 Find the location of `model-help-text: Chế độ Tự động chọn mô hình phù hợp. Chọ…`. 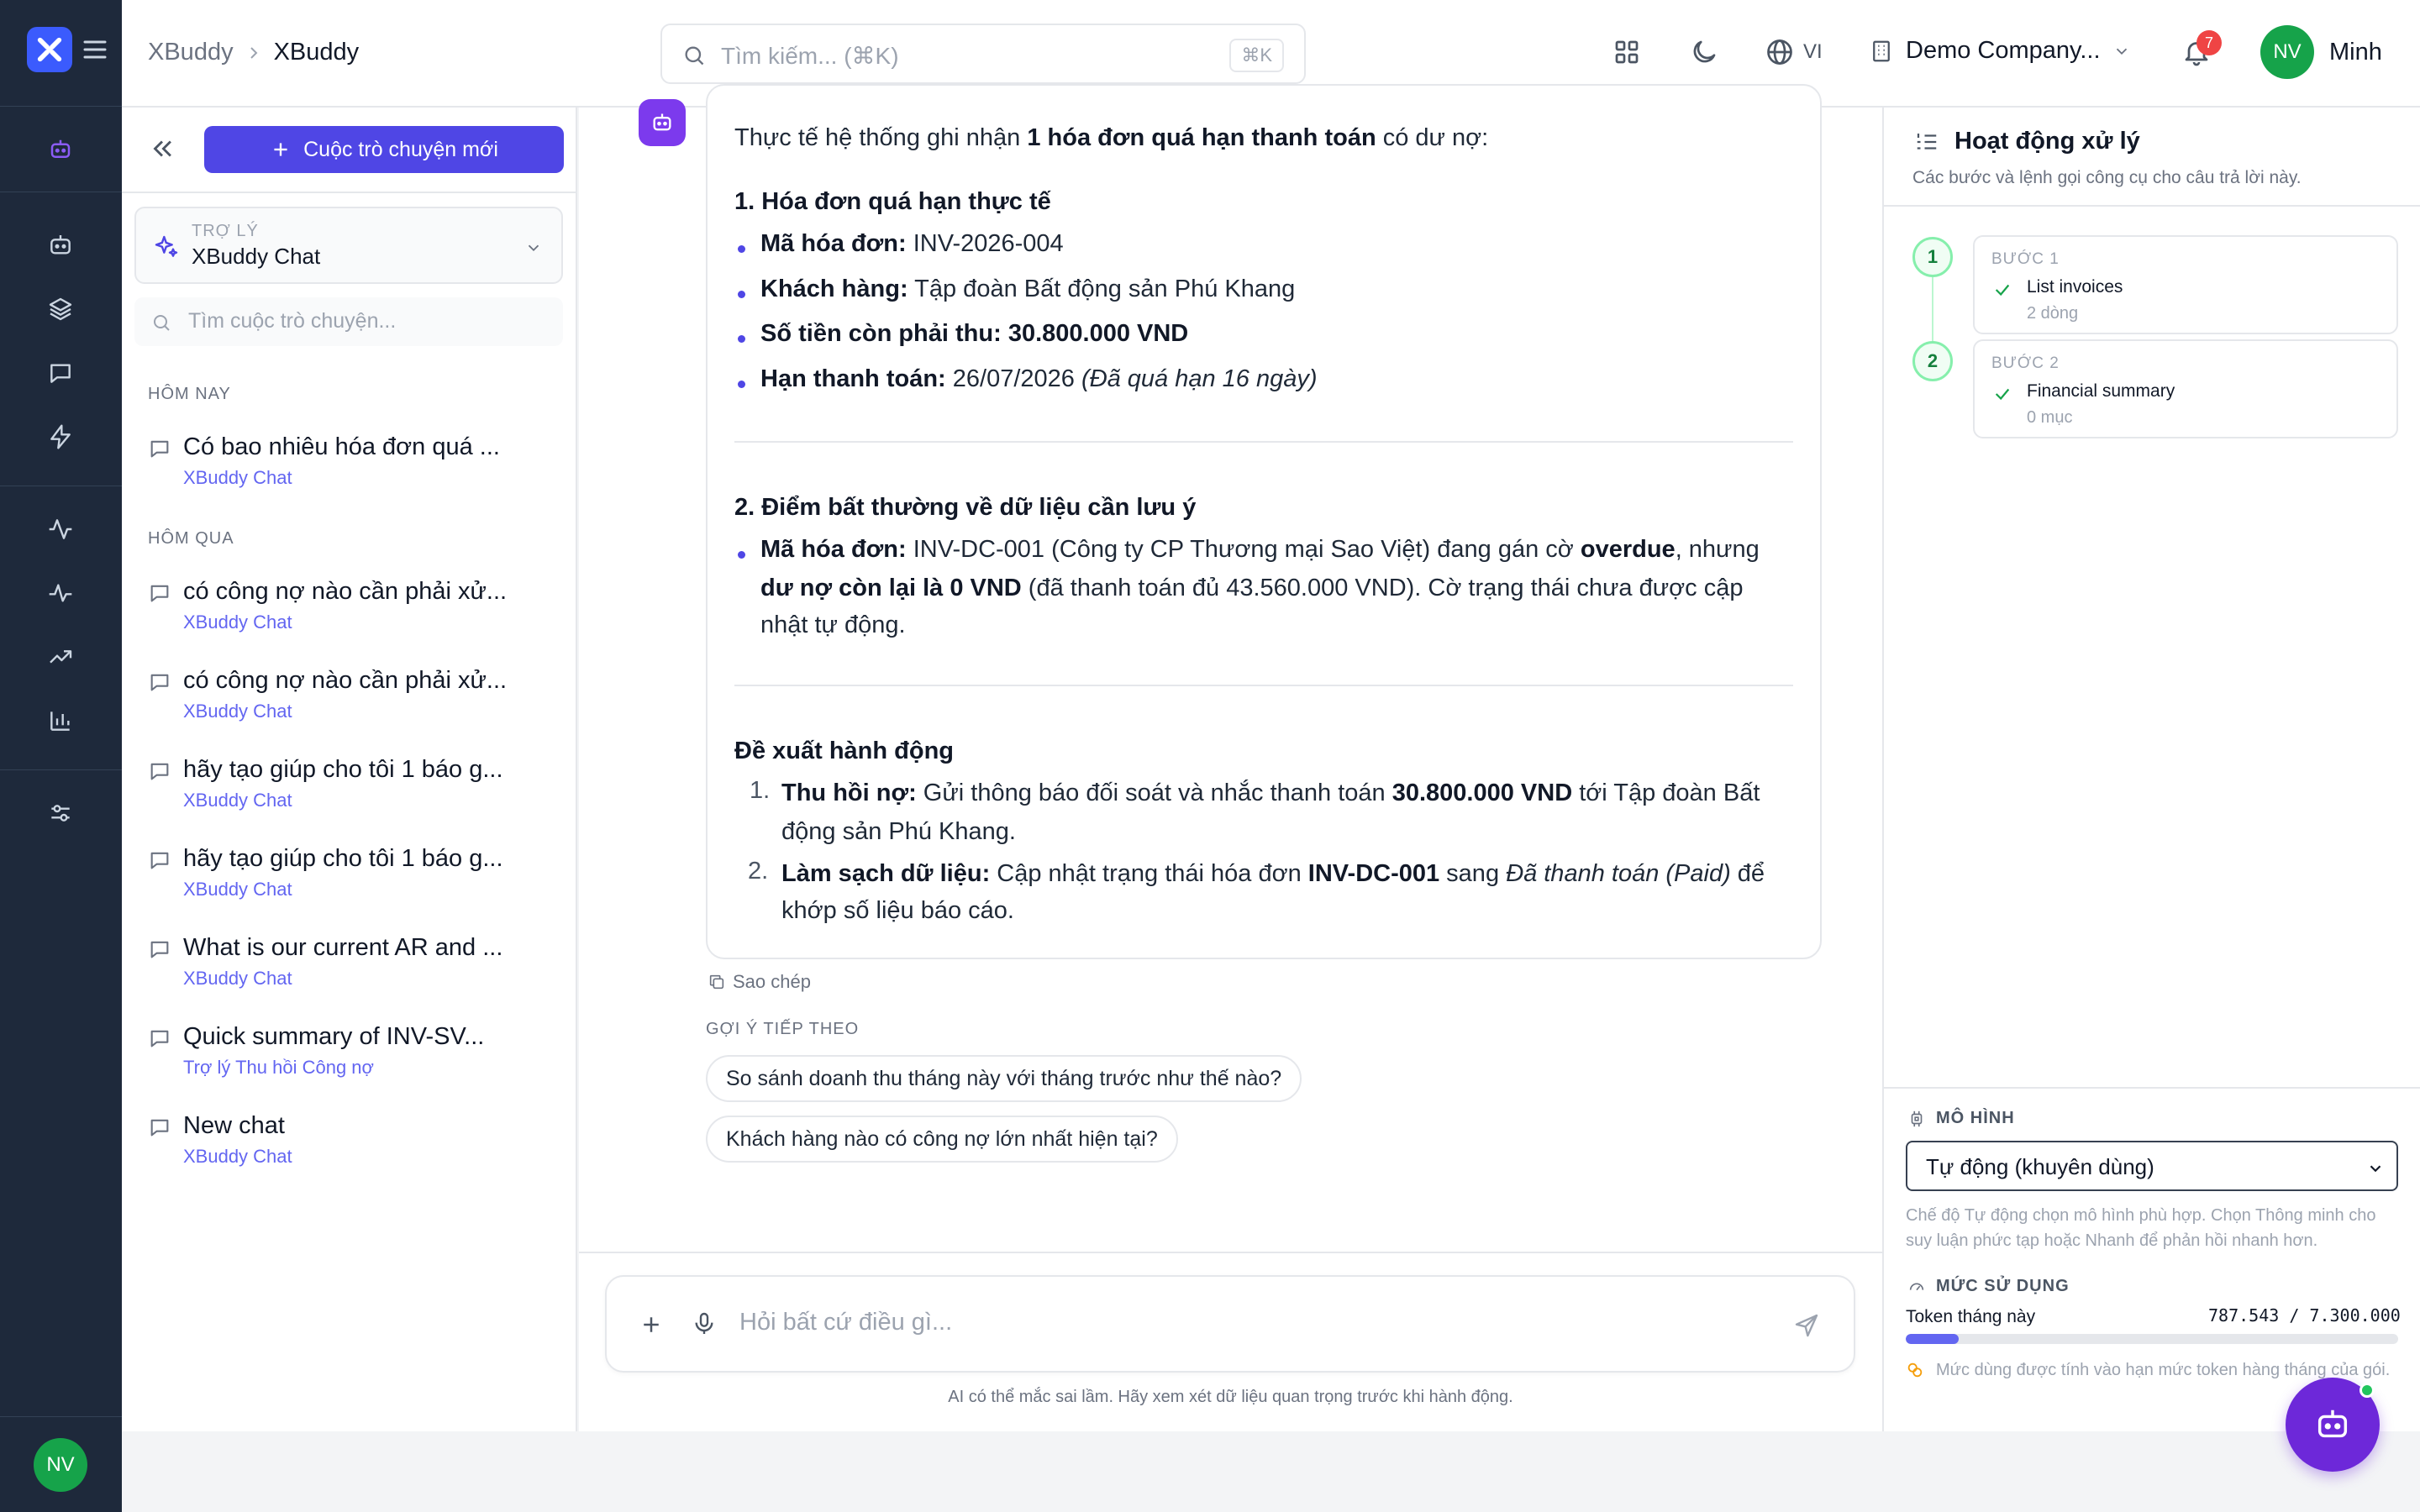

model-help-text: Chế độ Tự động chọn mô hình phù hợp. Chọ… is located at coordinates (2141, 1228).